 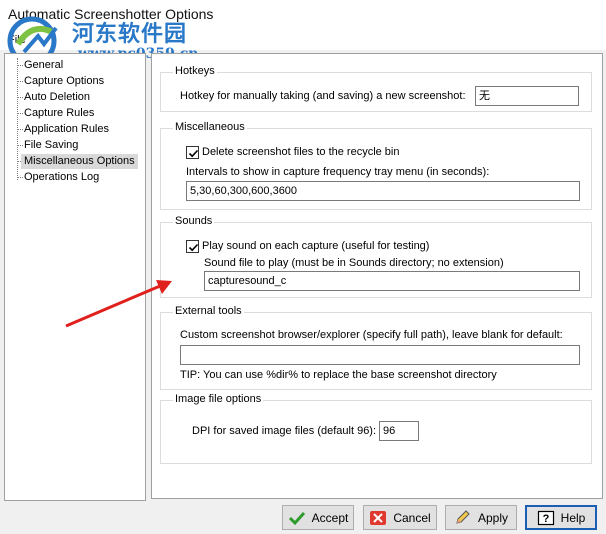 I want to click on intervals-input: 5,30,60,300,600,3600, so click(x=383, y=191).